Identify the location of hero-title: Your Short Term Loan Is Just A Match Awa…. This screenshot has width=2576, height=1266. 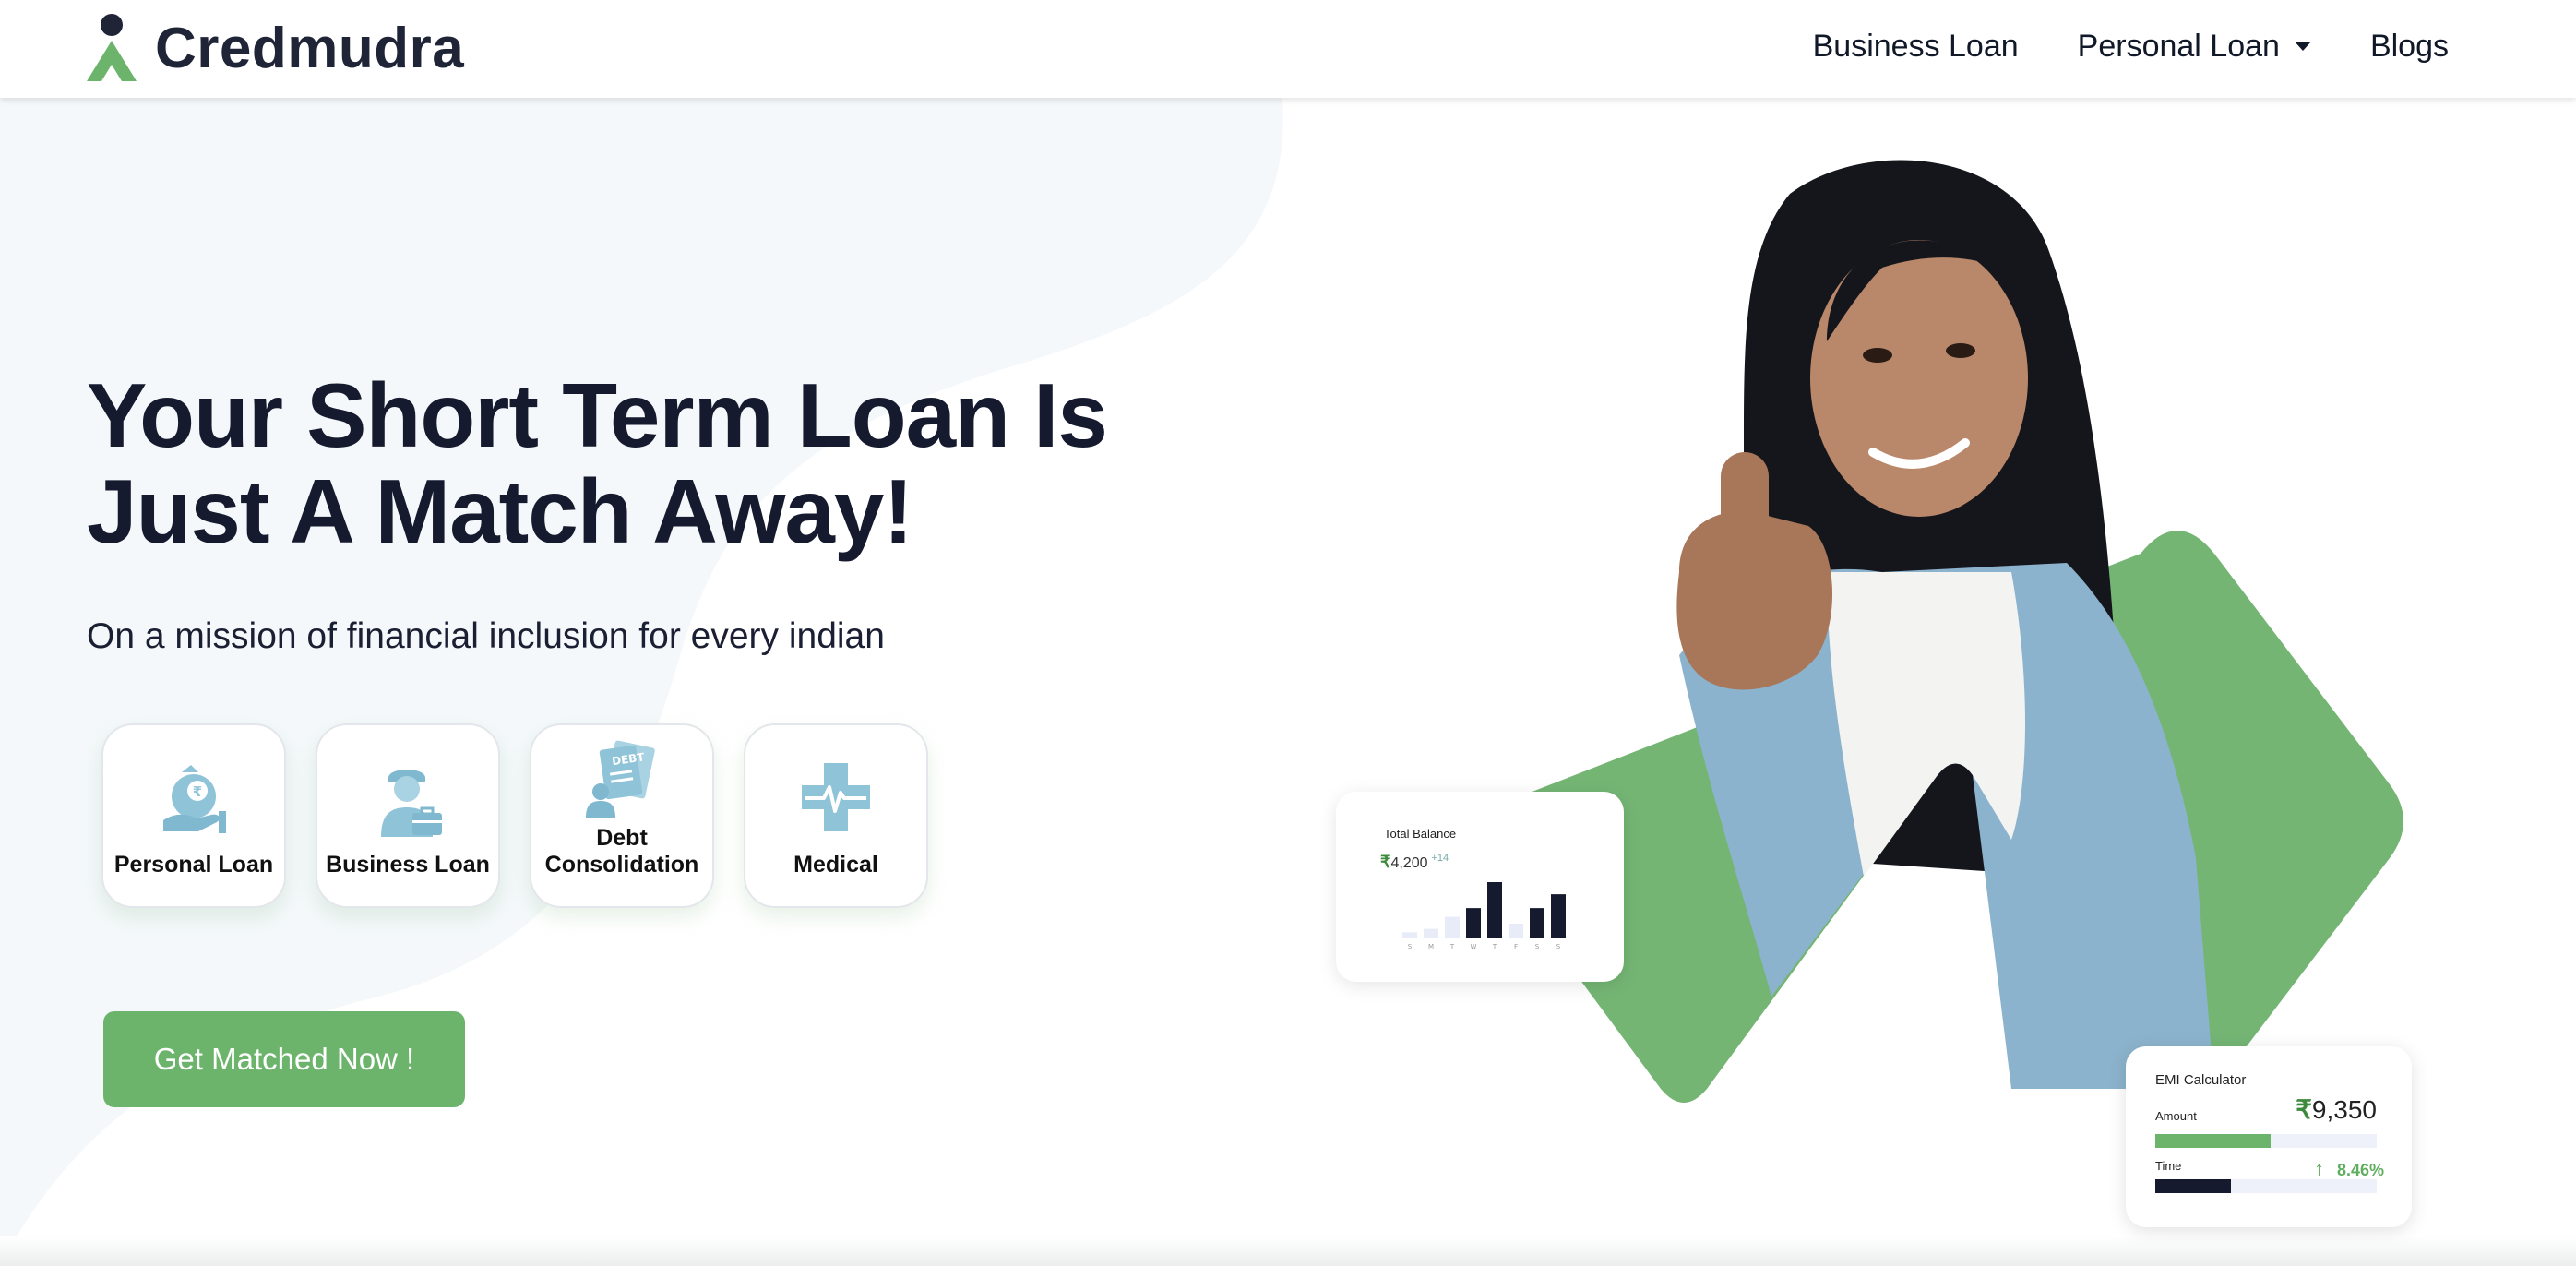
(597, 463).